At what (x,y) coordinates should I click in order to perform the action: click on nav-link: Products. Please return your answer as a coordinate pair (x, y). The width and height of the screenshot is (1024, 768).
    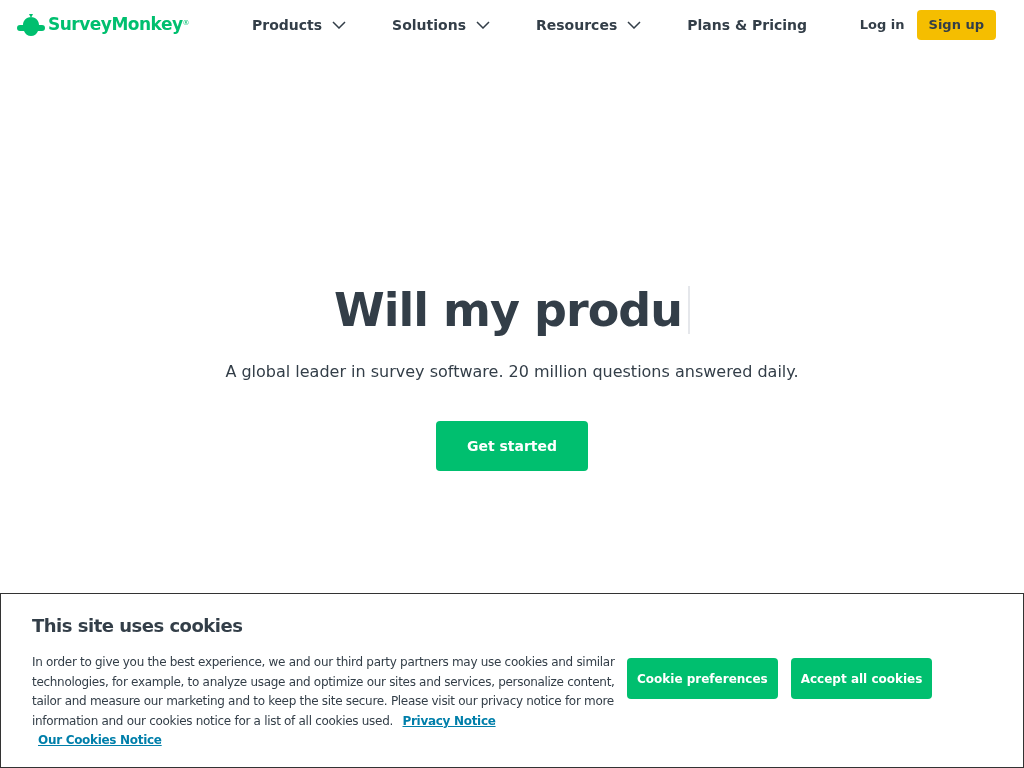
    Looking at the image, I should click on (299, 25).